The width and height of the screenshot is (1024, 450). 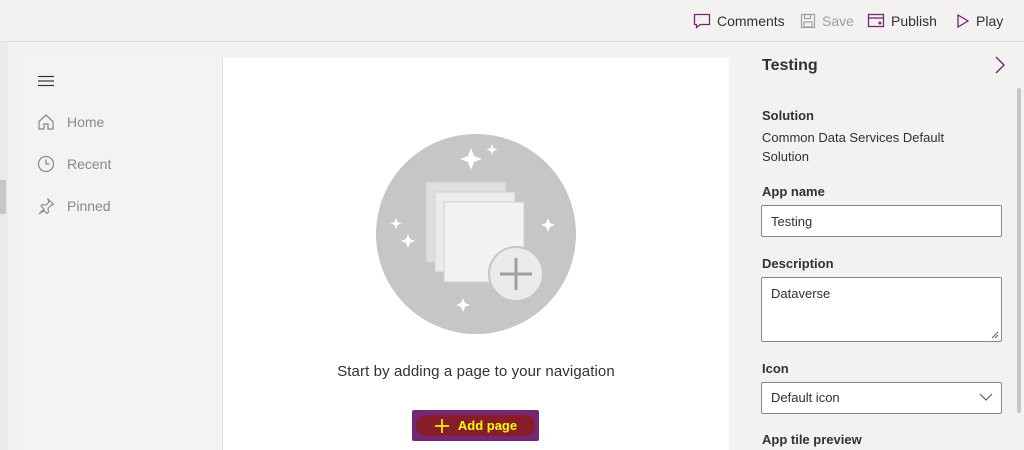 I want to click on publish-icon, so click(x=876, y=20).